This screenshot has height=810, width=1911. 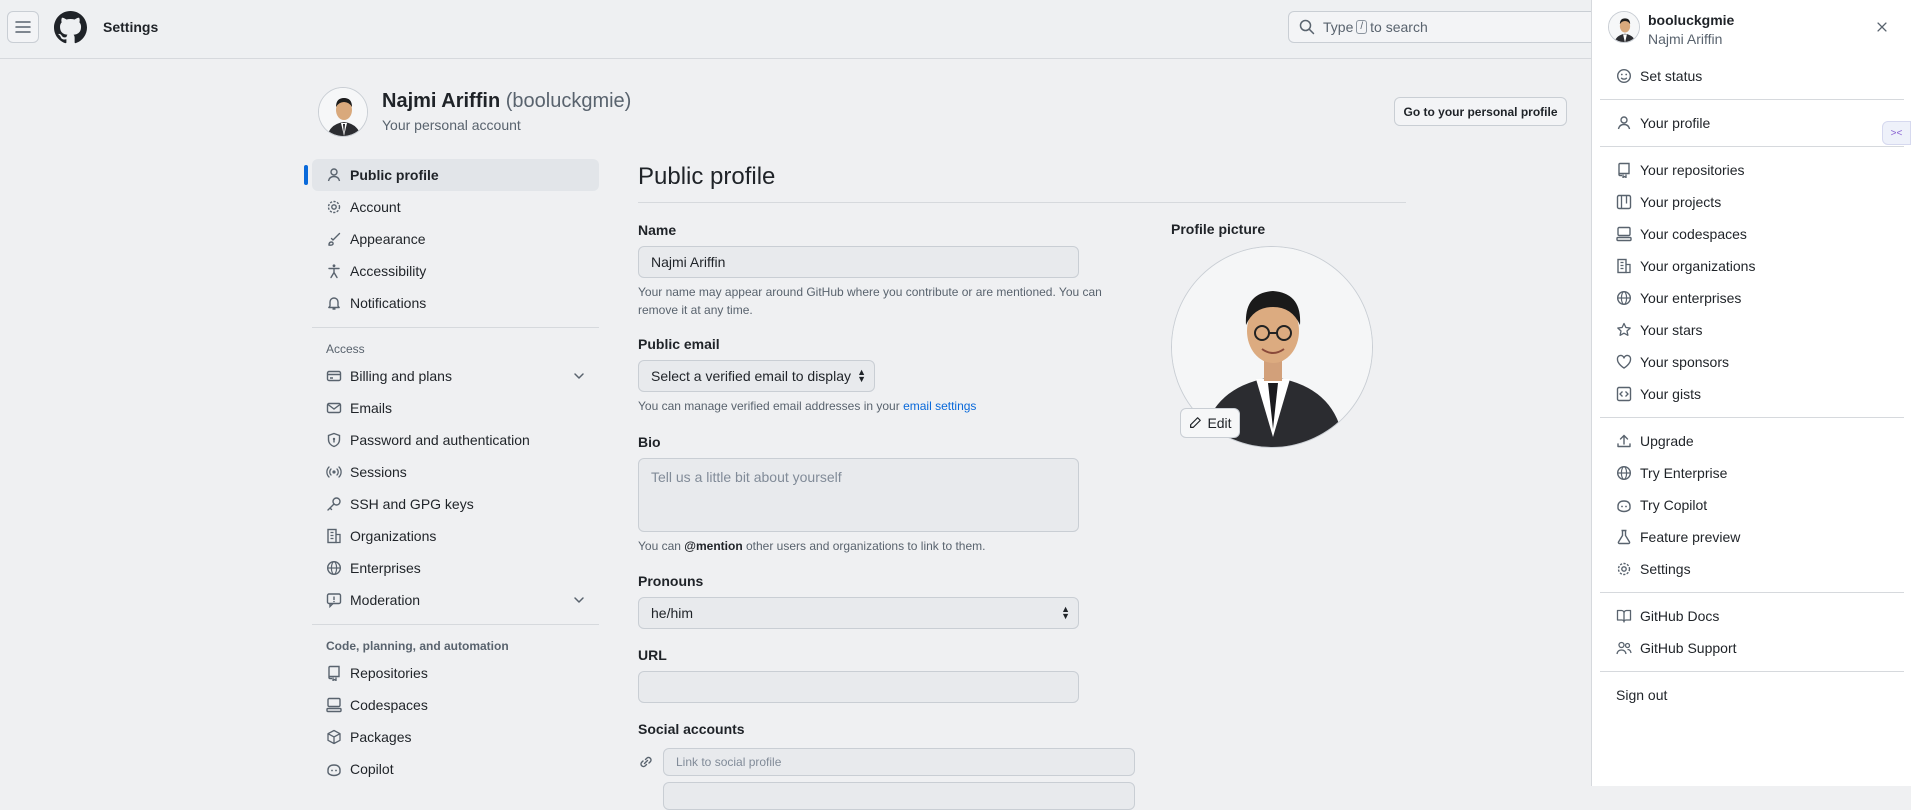 What do you see at coordinates (334, 207) in the screenshot?
I see `gear-icon` at bounding box center [334, 207].